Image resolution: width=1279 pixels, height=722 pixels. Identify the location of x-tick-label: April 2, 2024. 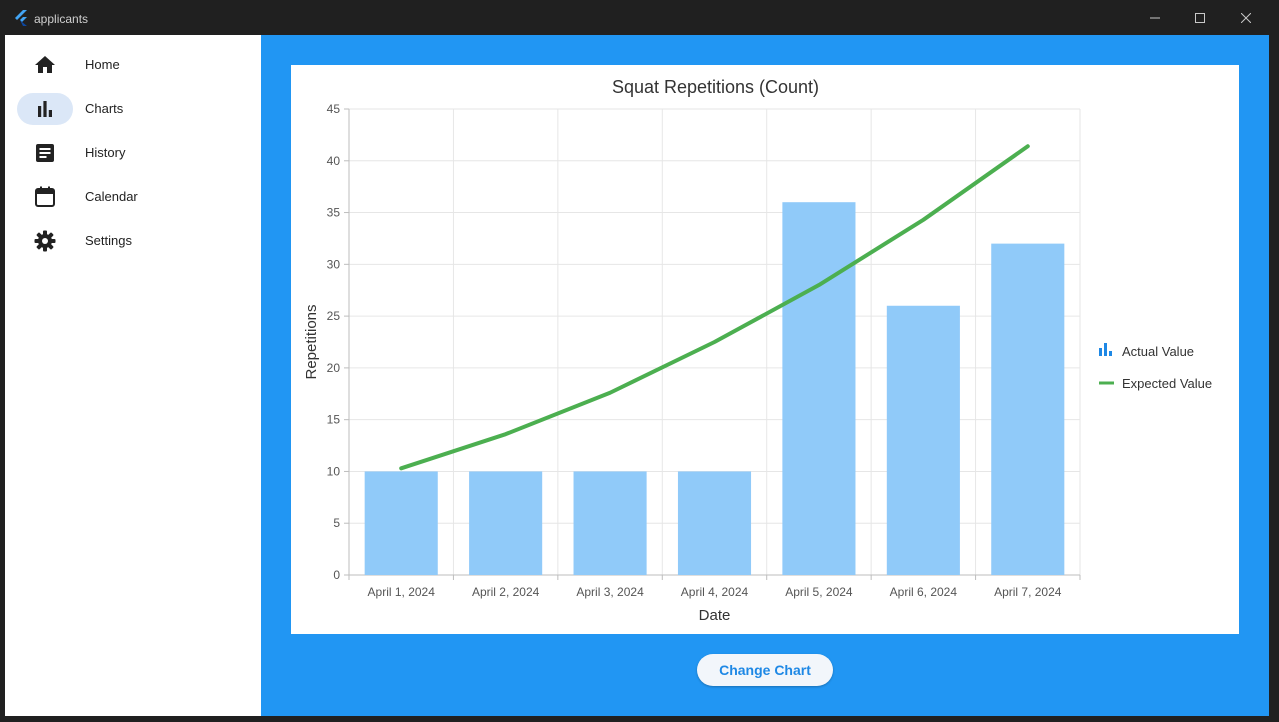
(506, 592).